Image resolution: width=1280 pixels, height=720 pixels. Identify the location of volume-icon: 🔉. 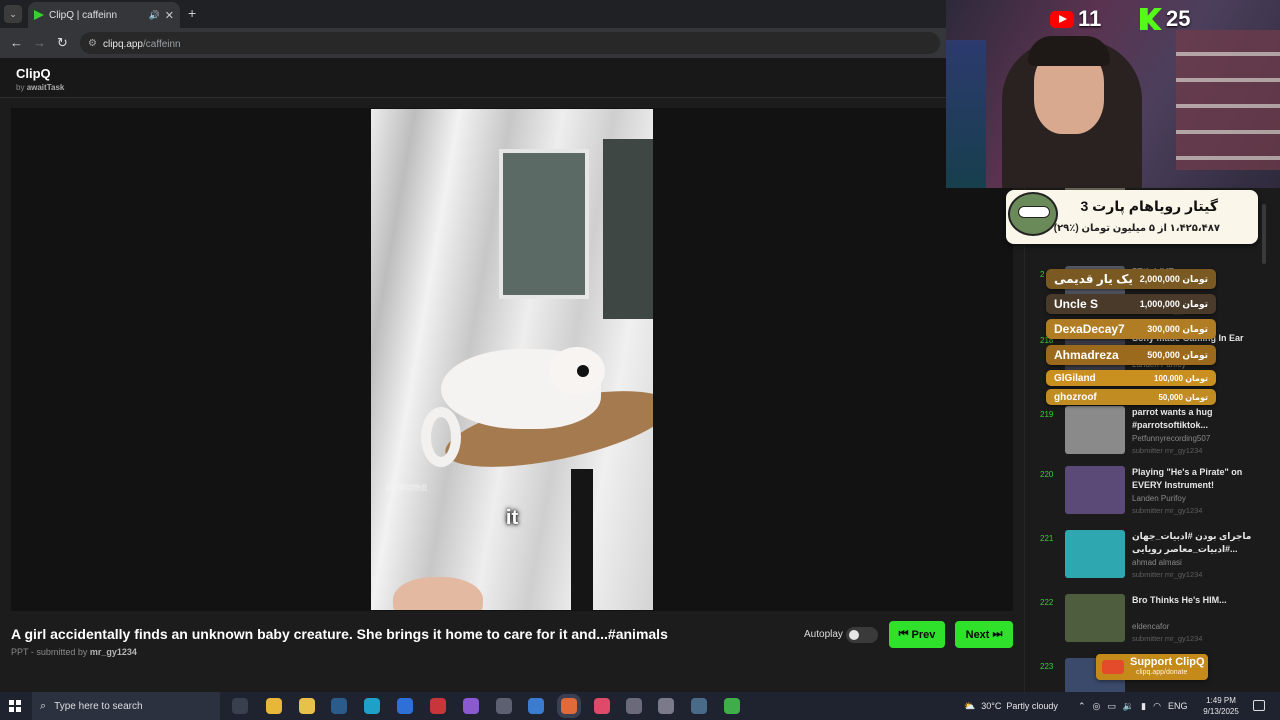
(1128, 706).